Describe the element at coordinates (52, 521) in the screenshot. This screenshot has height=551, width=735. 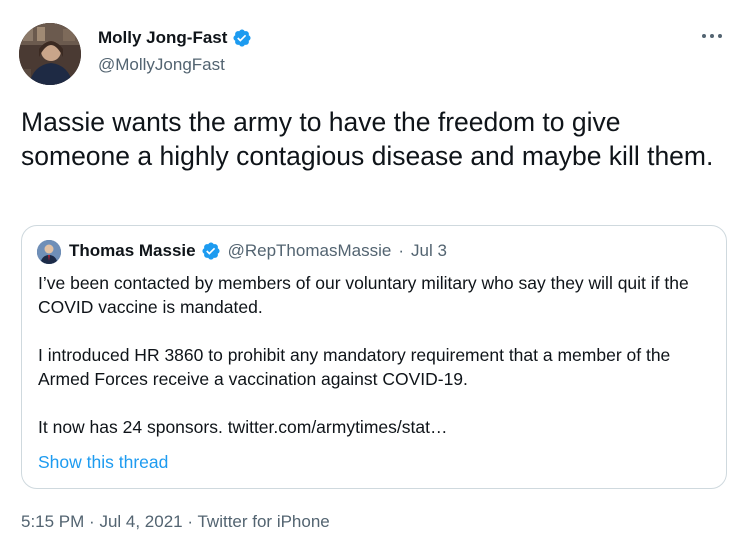
I see `tweet-time: 5:15 PM` at that location.